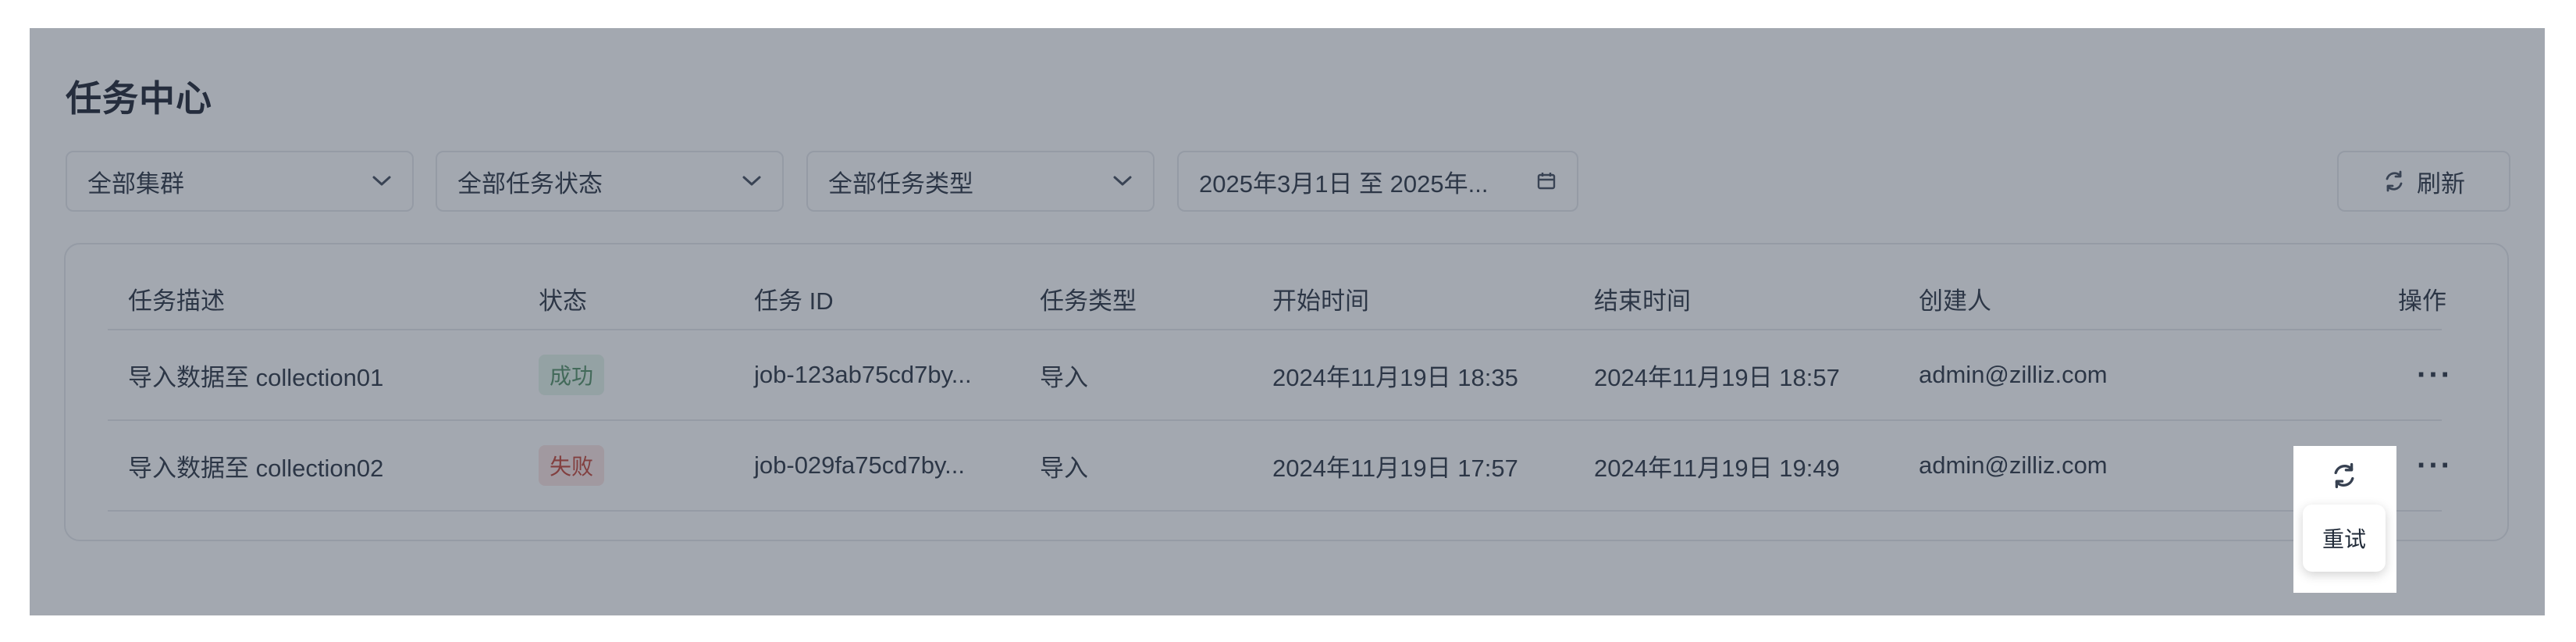 This screenshot has height=642, width=2576. I want to click on retry-spotlight: 重试, so click(2344, 520).